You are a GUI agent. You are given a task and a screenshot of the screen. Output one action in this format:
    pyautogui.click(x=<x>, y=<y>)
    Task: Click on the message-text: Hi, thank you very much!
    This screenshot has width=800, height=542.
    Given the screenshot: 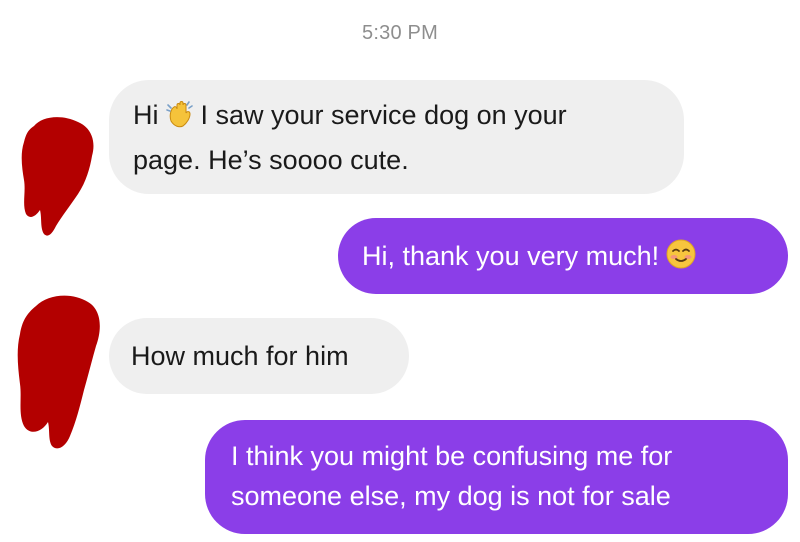 What is the action you would take?
    pyautogui.click(x=511, y=256)
    